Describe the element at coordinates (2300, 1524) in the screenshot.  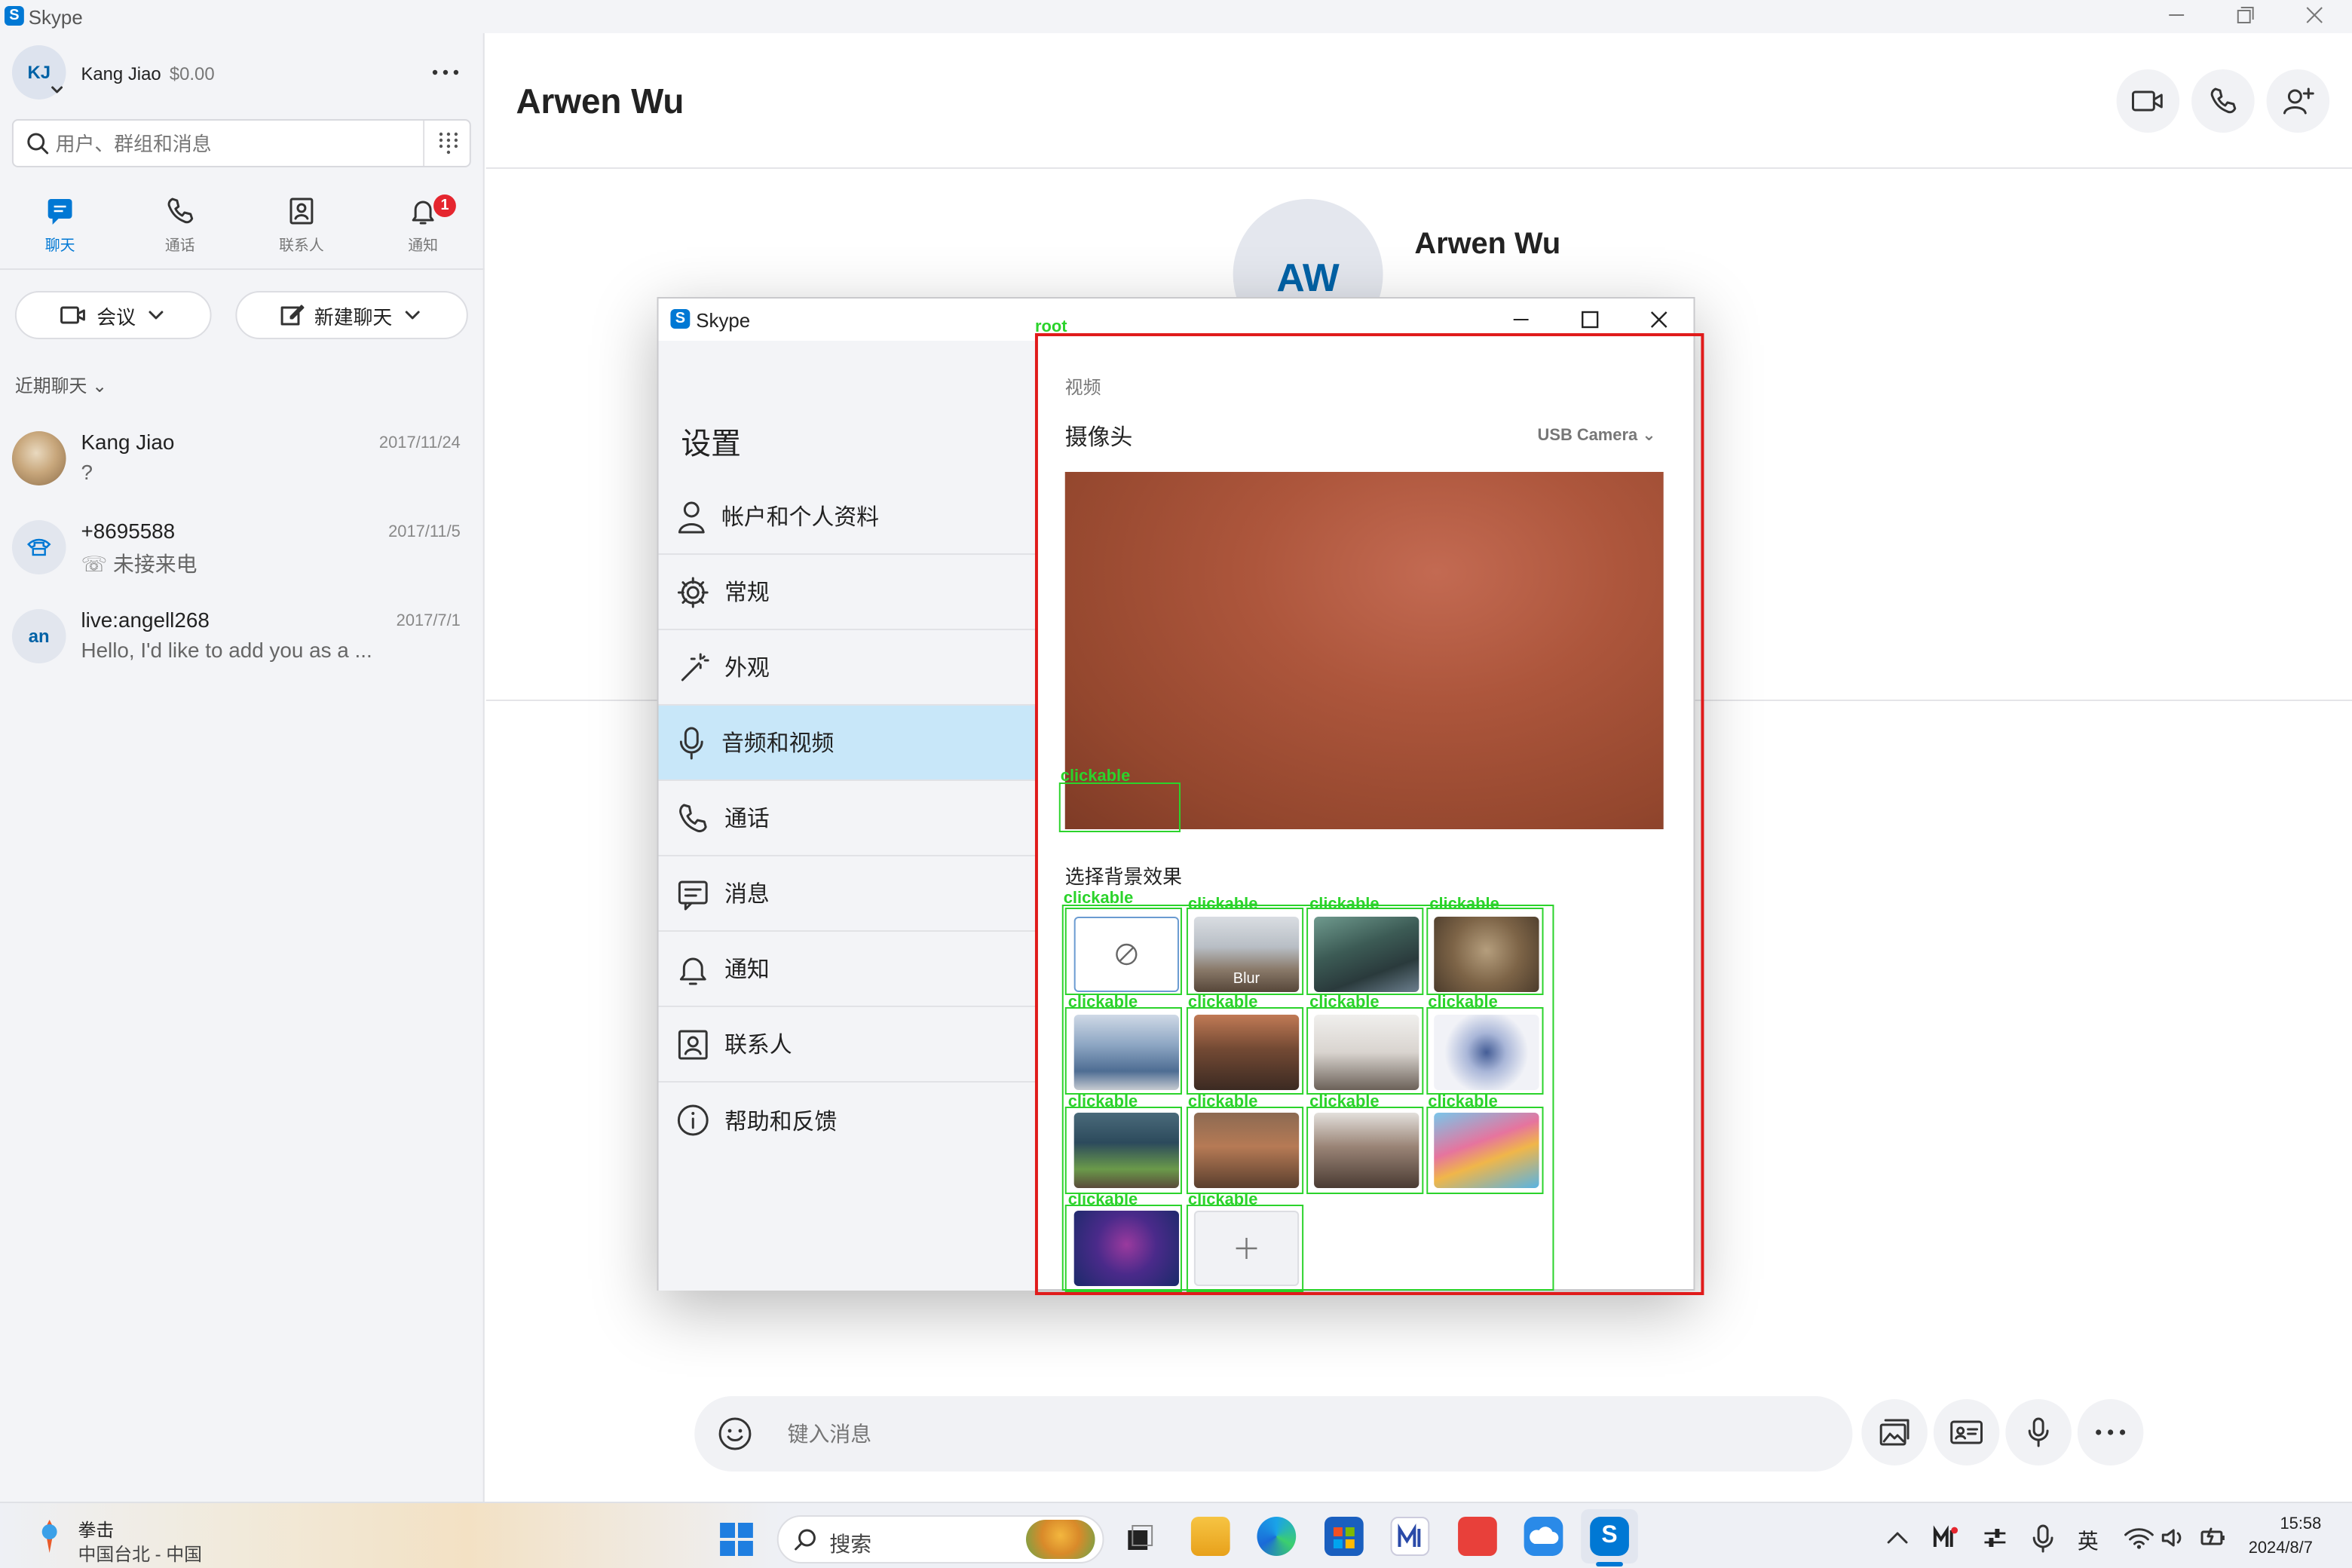
I see `clock-time: 15:58` at that location.